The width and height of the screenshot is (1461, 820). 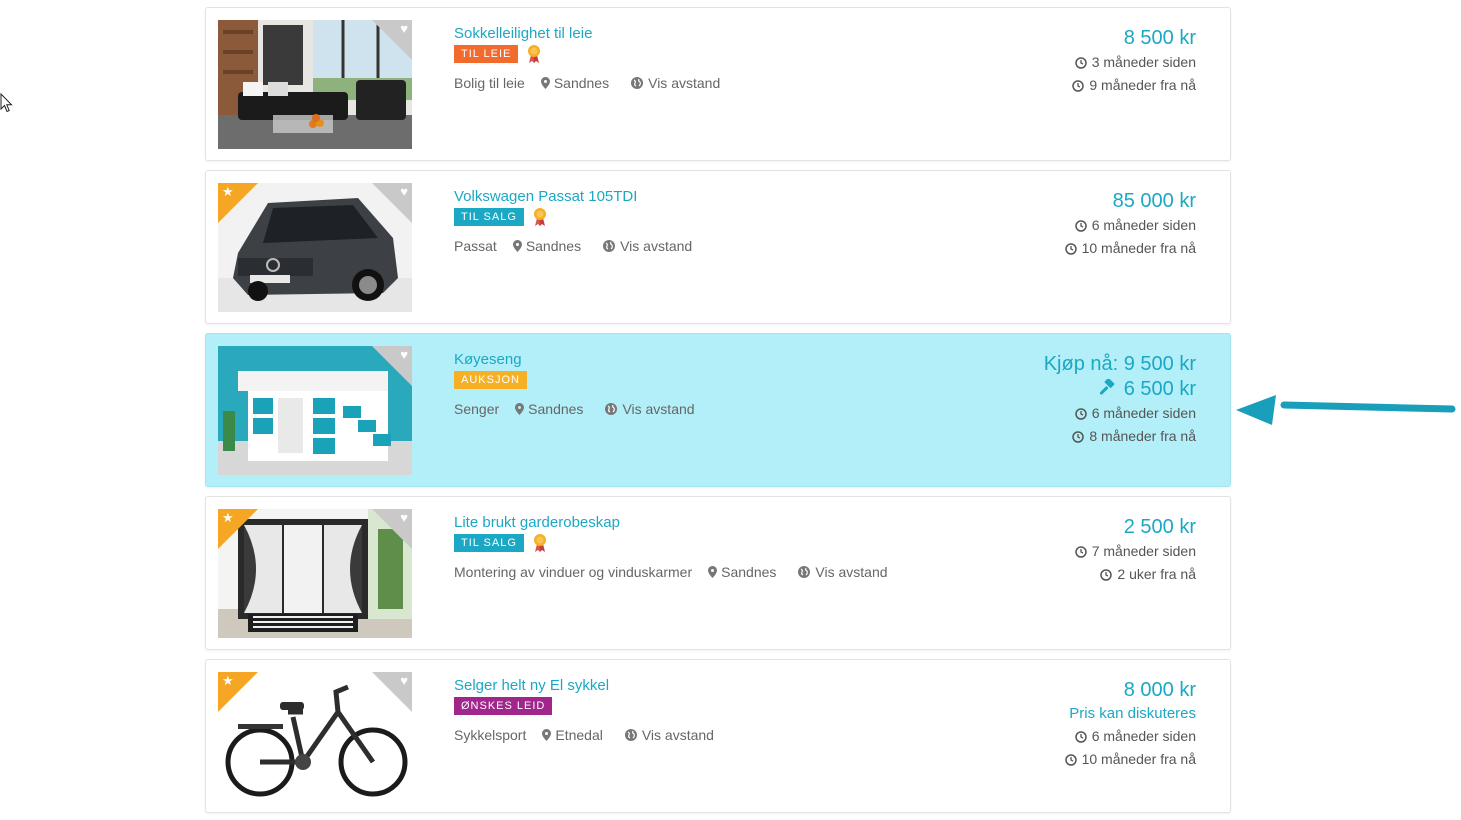 What do you see at coordinates (1159, 38) in the screenshot?
I see `listing-price: 8 500 kr` at bounding box center [1159, 38].